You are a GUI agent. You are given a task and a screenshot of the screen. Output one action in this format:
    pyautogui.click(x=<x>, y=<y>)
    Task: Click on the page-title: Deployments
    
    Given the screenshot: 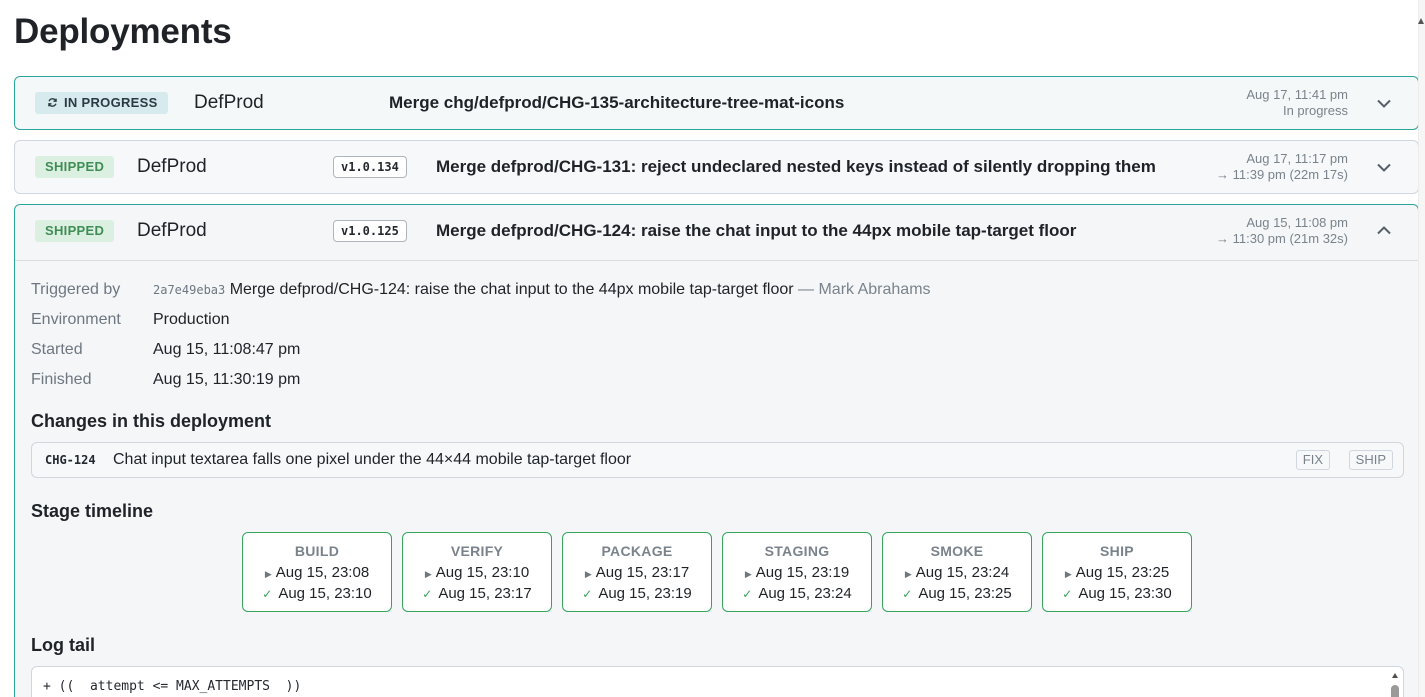 What is the action you would take?
    pyautogui.click(x=123, y=31)
    